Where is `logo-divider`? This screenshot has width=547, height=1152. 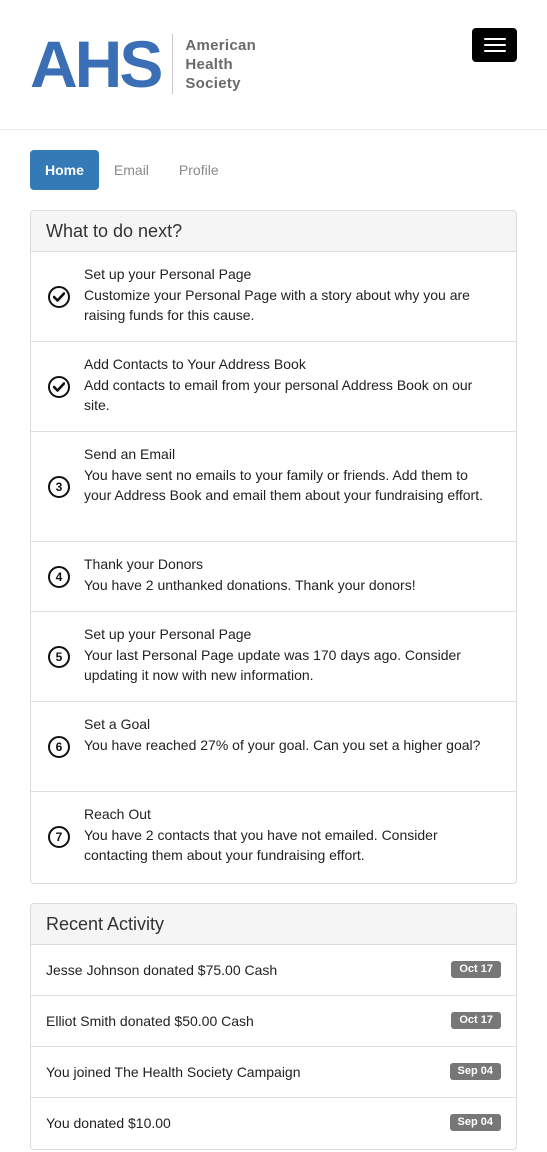 logo-divider is located at coordinates (173, 64).